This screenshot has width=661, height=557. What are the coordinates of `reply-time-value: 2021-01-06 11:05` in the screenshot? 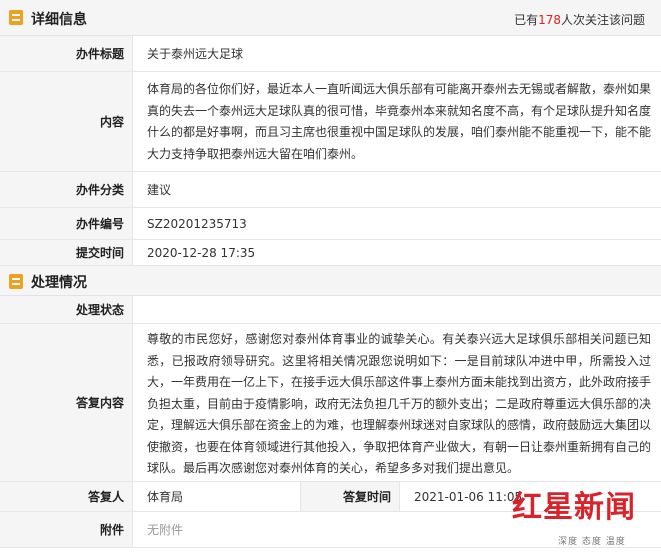 It's located at (468, 496).